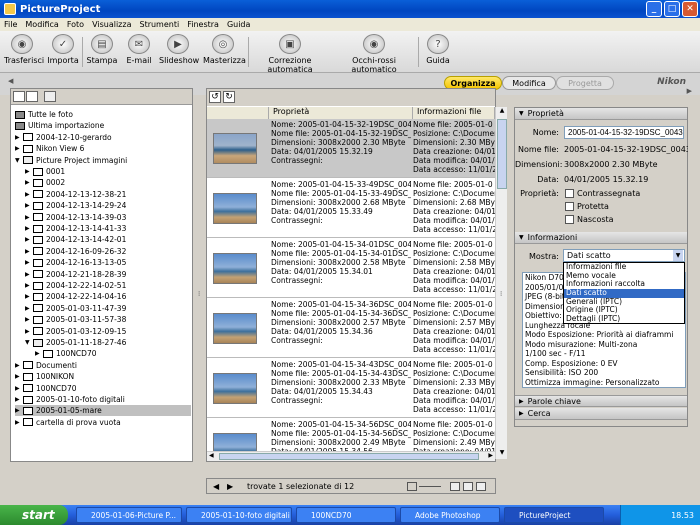  Describe the element at coordinates (624, 255) in the screenshot. I see `show-select: Dati scatto ▼` at that location.